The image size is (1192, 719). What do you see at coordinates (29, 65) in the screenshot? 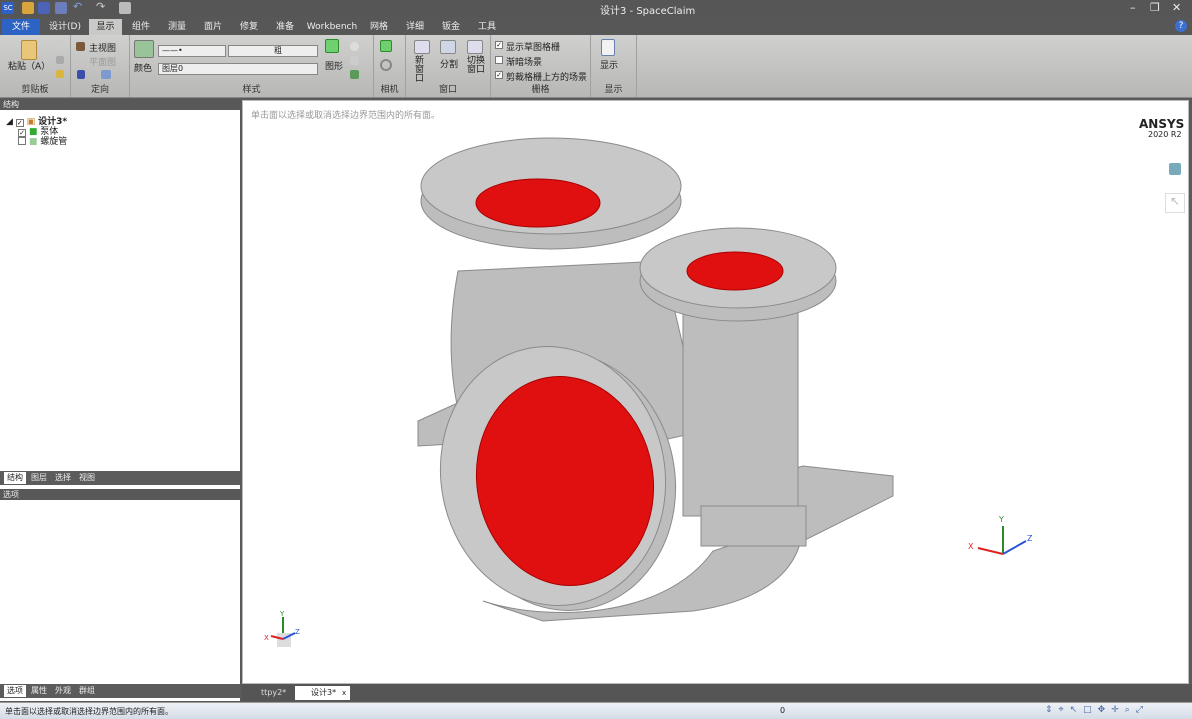
I see `paste-button: 粘贴（A）` at bounding box center [29, 65].